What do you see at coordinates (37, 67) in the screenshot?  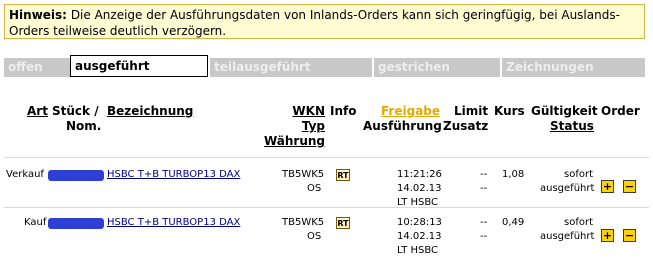 I see `tab-offen: offen` at bounding box center [37, 67].